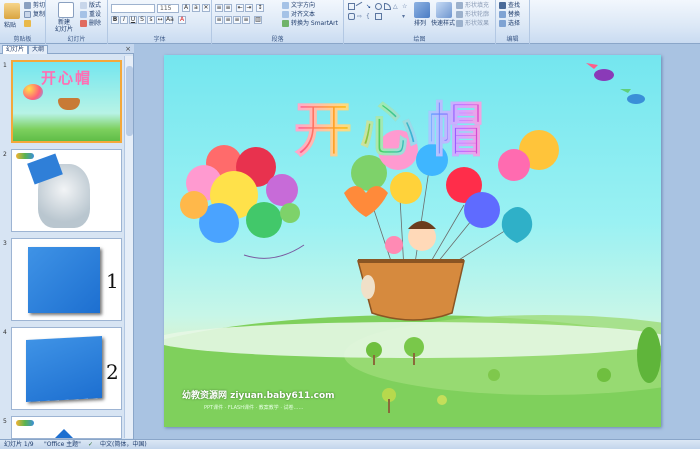 The width and height of the screenshot is (700, 449). What do you see at coordinates (502, 5) in the screenshot?
I see `binoculars-icon` at bounding box center [502, 5].